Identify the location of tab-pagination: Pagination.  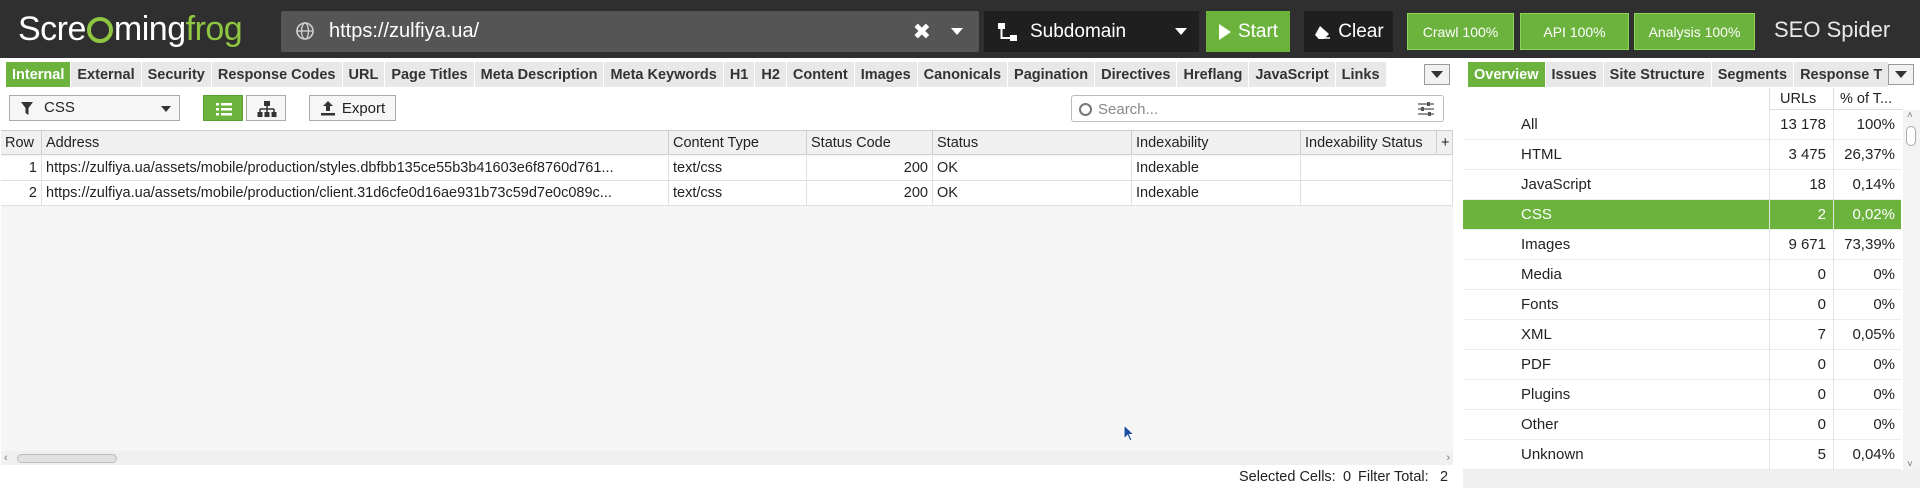
(1052, 74).